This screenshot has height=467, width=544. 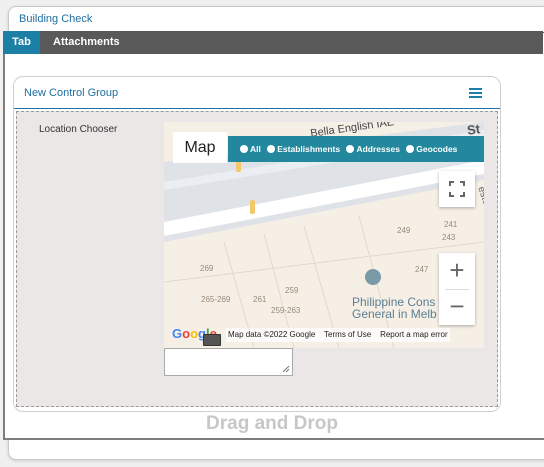 What do you see at coordinates (394, 314) in the screenshot?
I see `place-label-line: General in Melb` at bounding box center [394, 314].